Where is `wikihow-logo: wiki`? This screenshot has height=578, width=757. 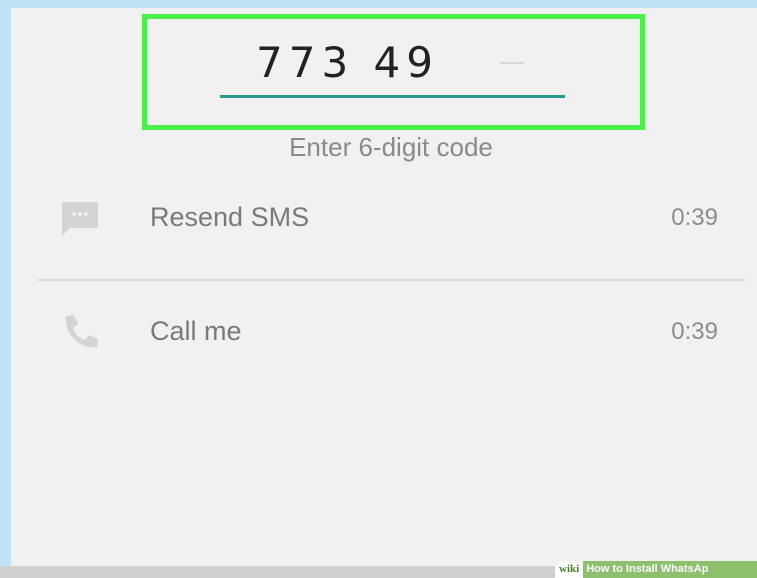 wikihow-logo: wiki is located at coordinates (569, 569).